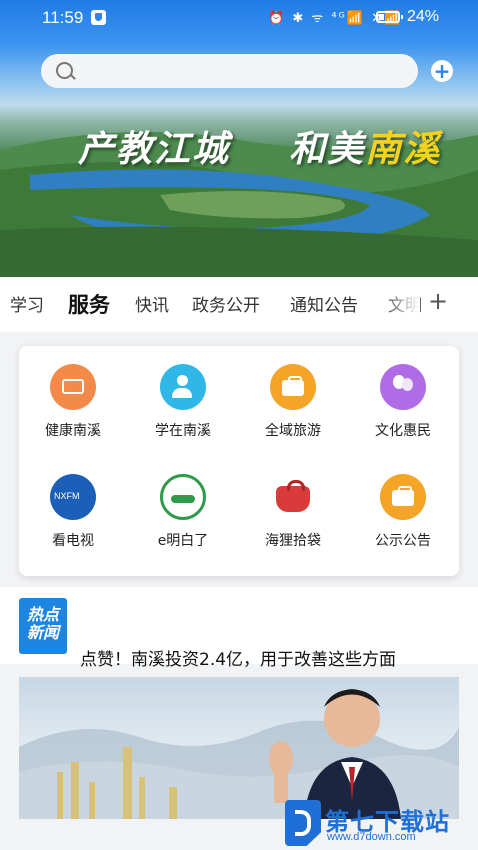 The image size is (478, 850). What do you see at coordinates (42, 632) in the screenshot?
I see `hot-news-logo-line2: 新闻` at bounding box center [42, 632].